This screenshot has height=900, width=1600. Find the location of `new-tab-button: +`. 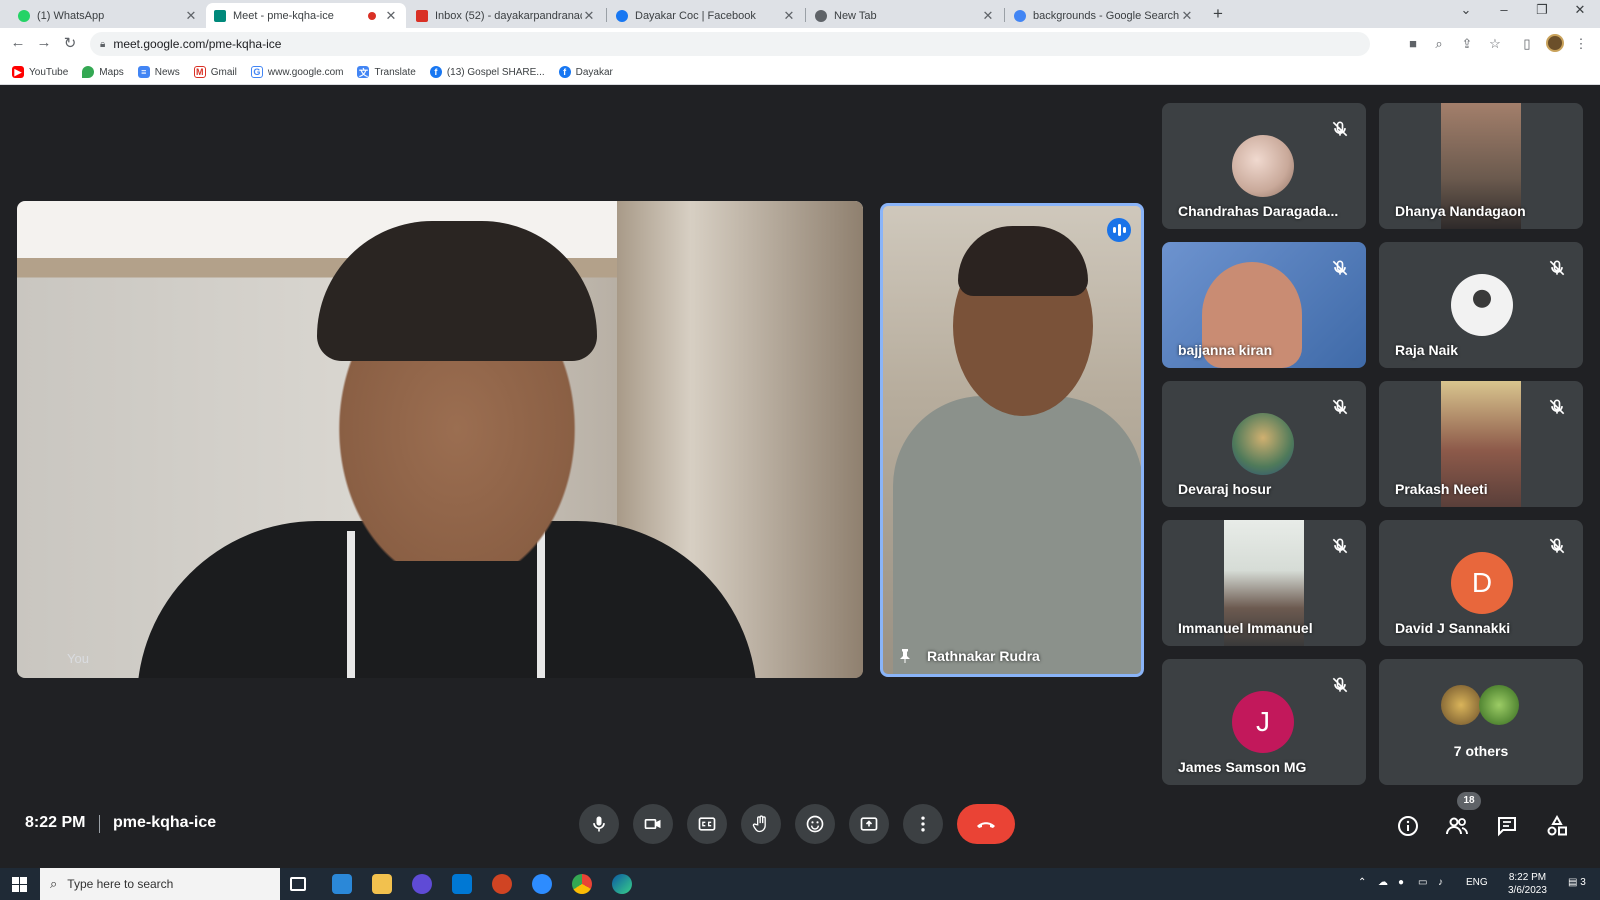

new-tab-button: + is located at coordinates (1218, 14).